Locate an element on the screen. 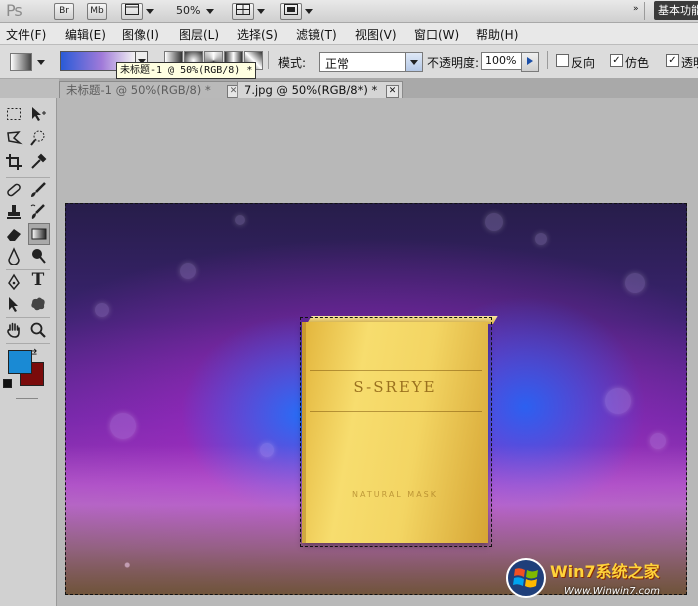 Image resolution: width=698 pixels, height=606 pixels. arrange-documents-button is located at coordinates (243, 11).